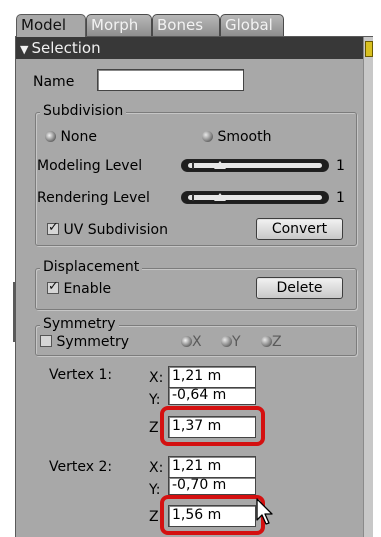 This screenshot has height=537, width=381. What do you see at coordinates (207, 136) in the screenshot?
I see `radio-smooth-icon` at bounding box center [207, 136].